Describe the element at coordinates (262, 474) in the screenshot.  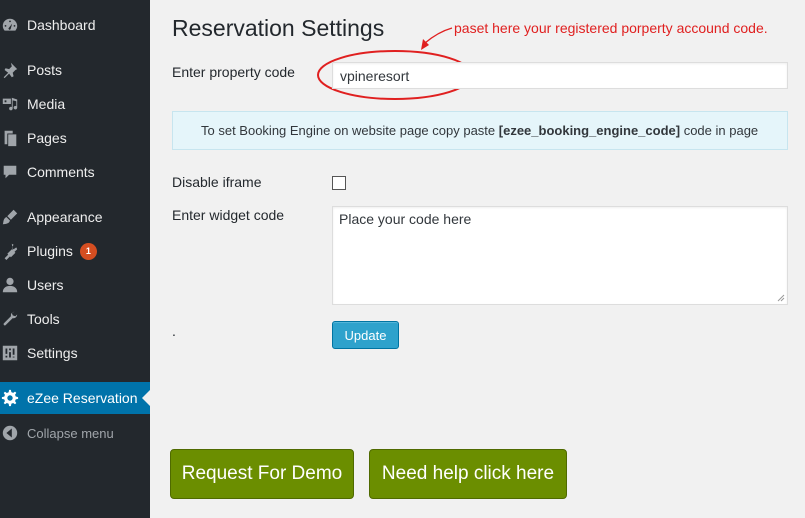
I see `request-demo-button: Request For Demo` at that location.